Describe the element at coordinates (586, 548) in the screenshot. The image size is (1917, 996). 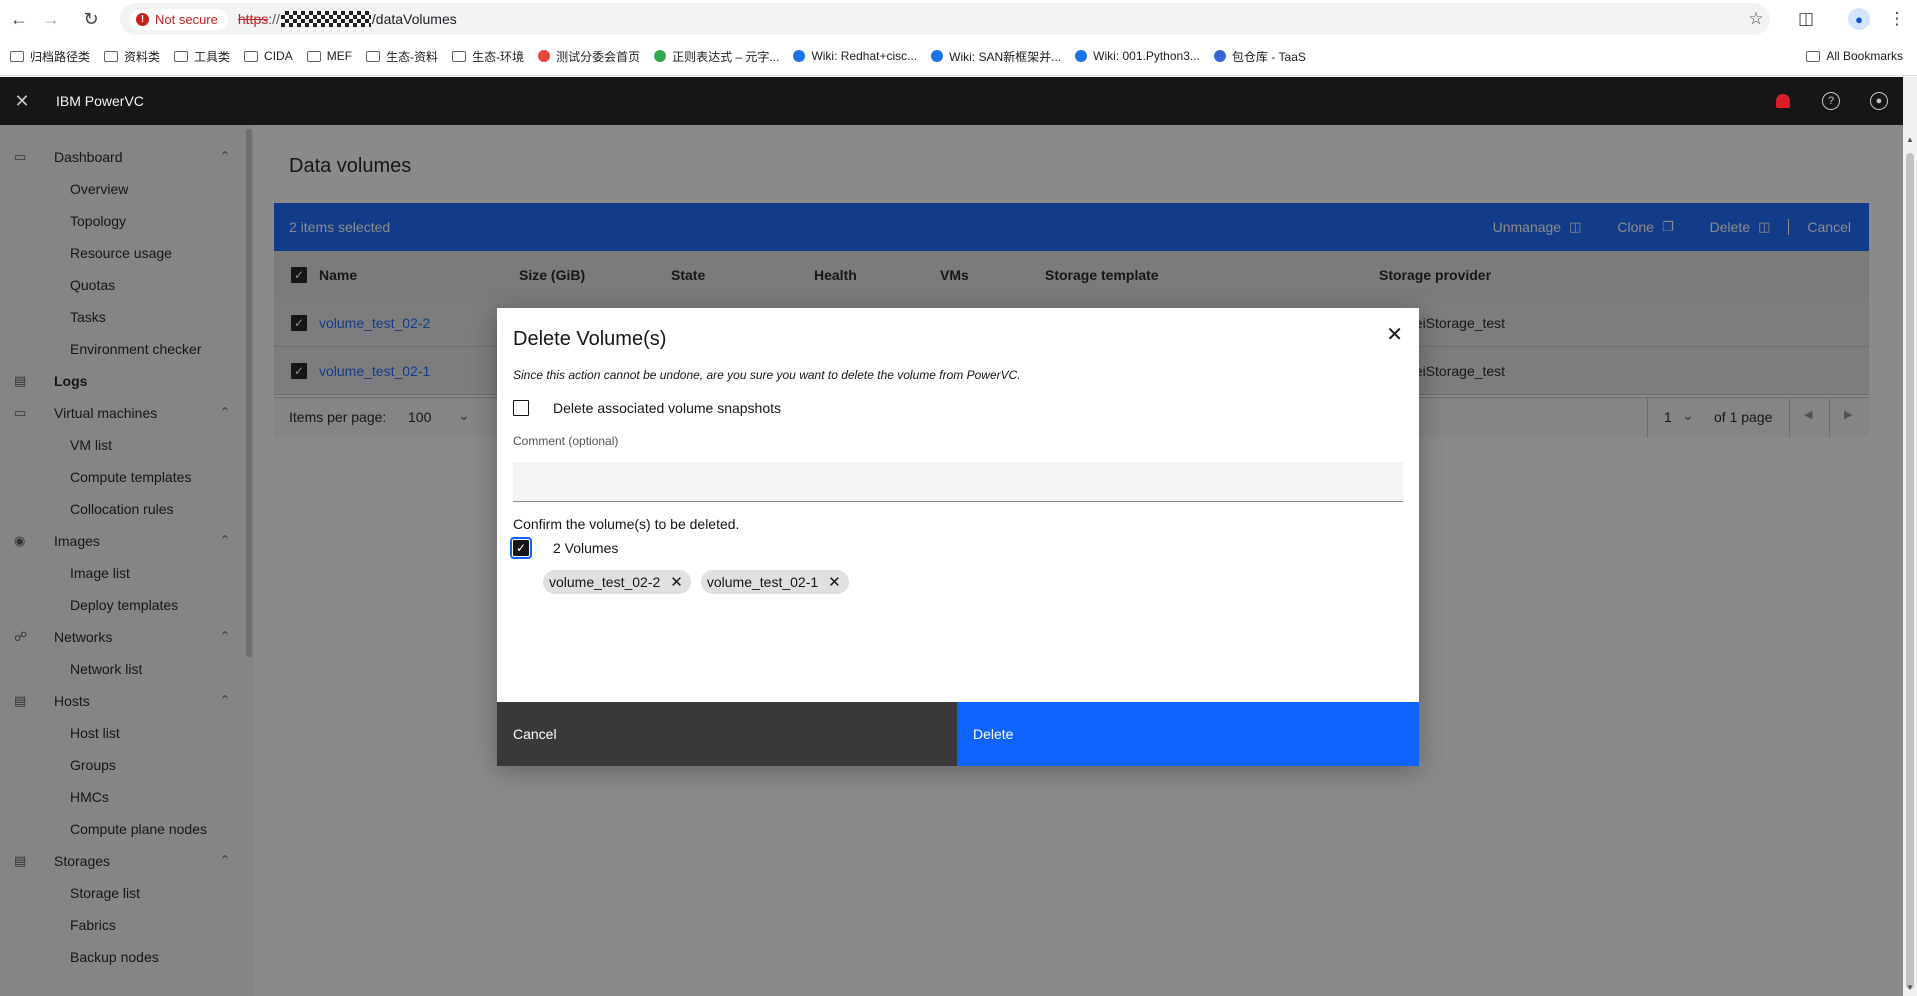
I see `volumes-count-label: 2 Volumes` at that location.